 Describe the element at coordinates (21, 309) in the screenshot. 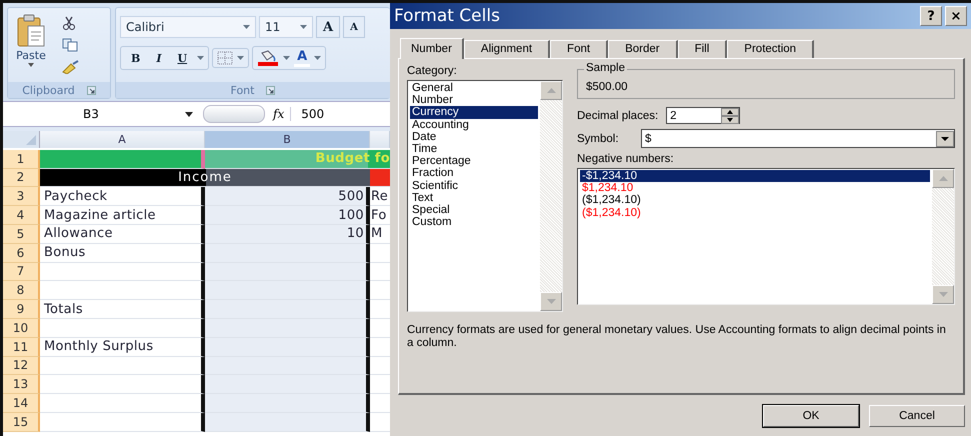

I see `row-header: 9` at that location.